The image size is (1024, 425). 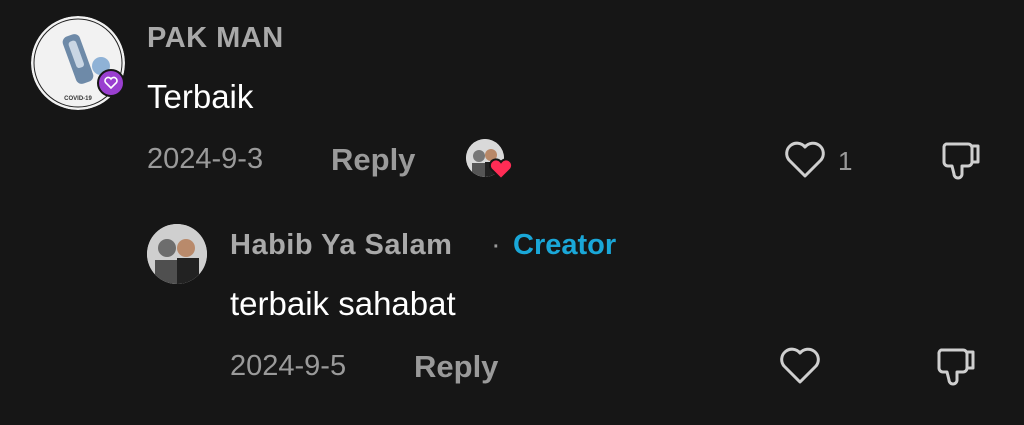 I want to click on commenter-avatar-badge, so click(x=111, y=83).